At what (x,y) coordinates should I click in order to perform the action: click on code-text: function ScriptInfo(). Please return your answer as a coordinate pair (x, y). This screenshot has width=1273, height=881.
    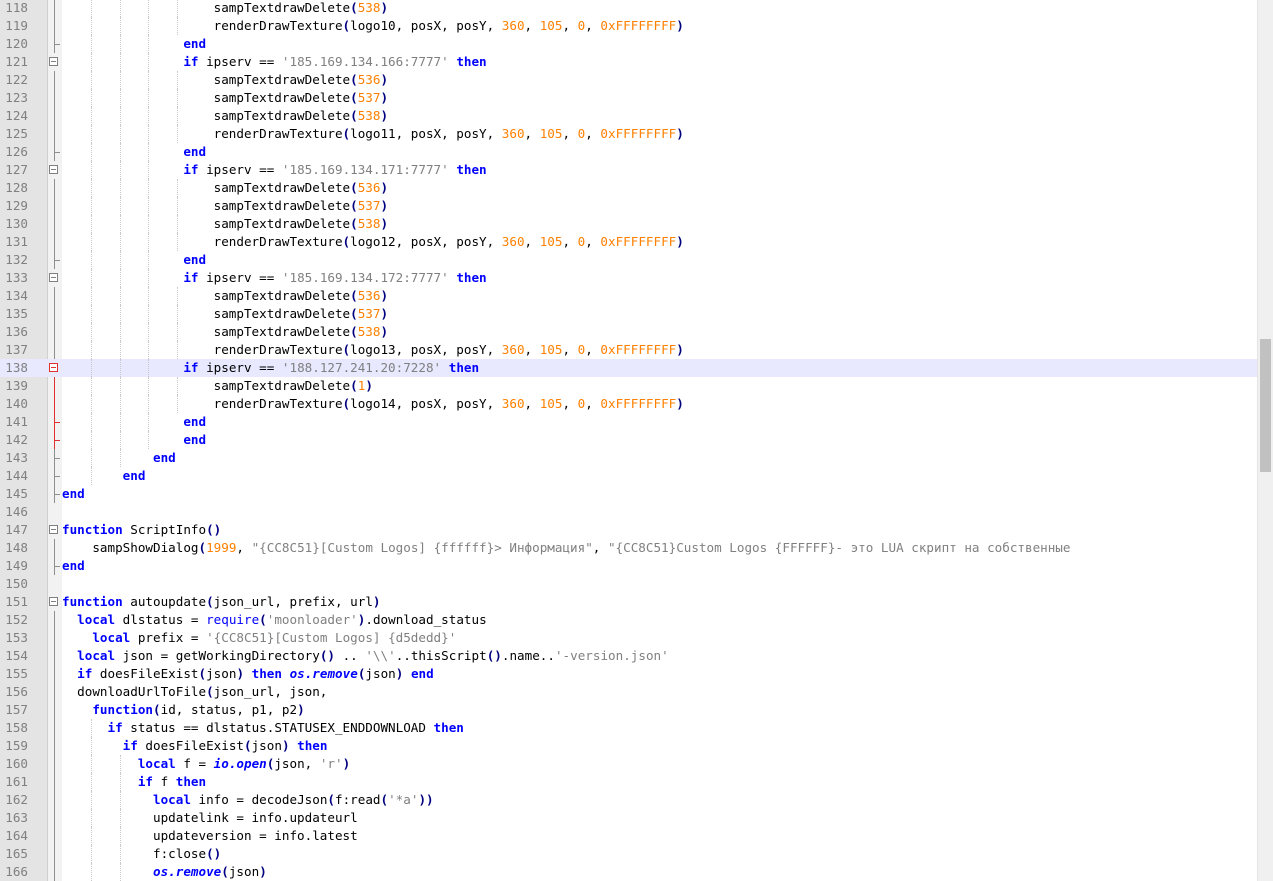
    Looking at the image, I should click on (142, 529).